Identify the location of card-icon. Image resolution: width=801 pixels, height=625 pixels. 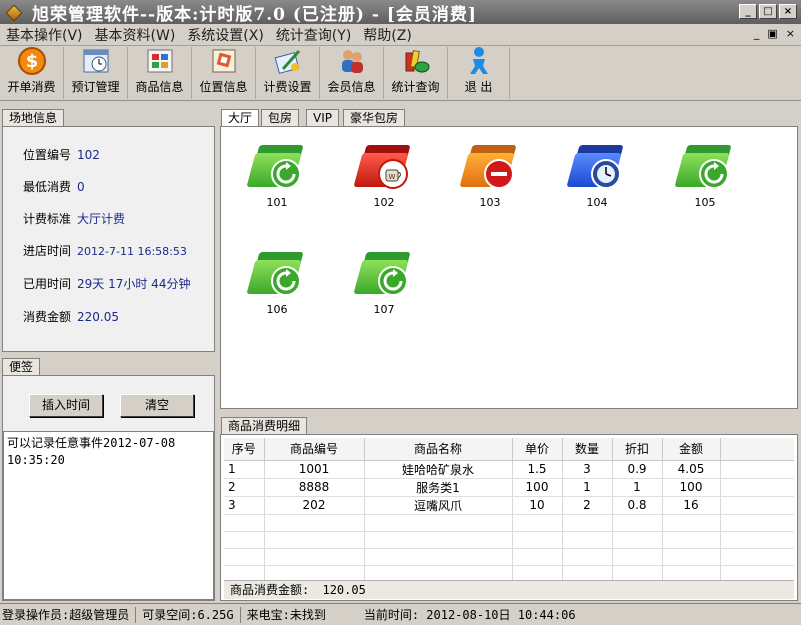
(224, 61).